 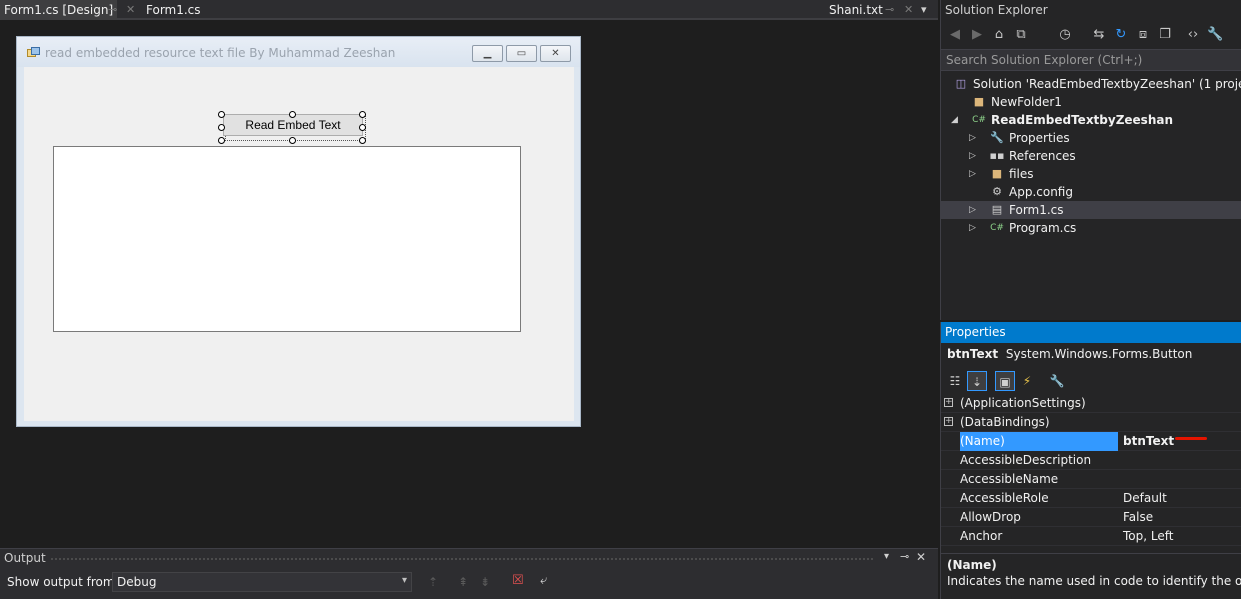 I want to click on property-row: Anchor Top, Left, so click(x=1091, y=536).